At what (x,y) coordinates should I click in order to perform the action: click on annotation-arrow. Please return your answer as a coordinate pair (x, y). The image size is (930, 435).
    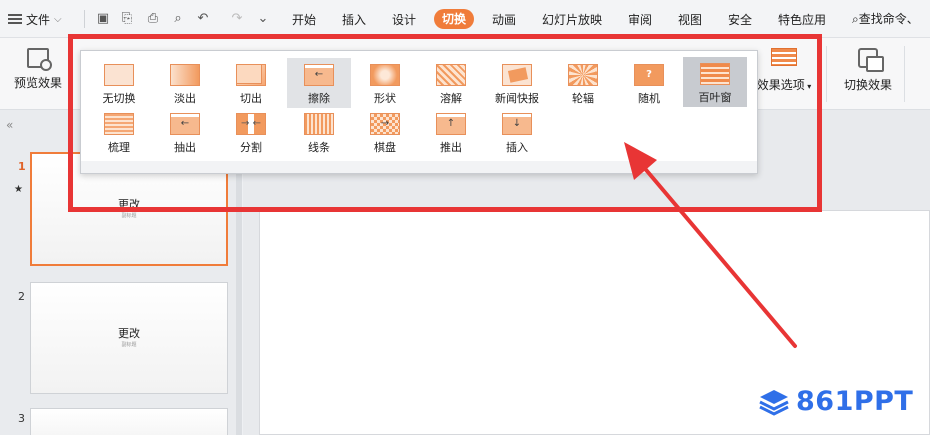
    Looking at the image, I should click on (710, 245).